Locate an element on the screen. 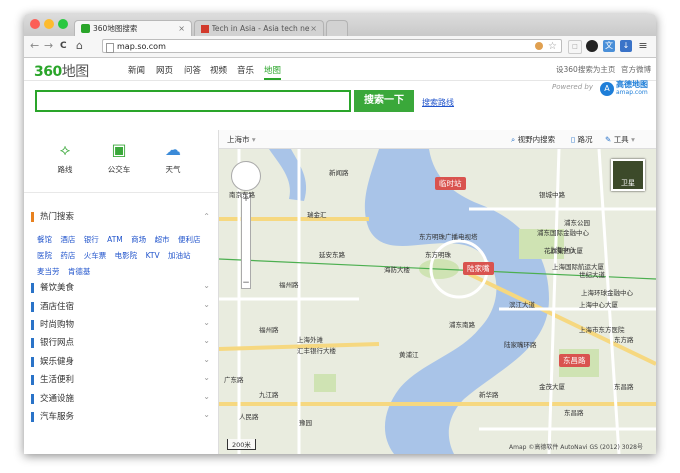  hot-link: 餐馆 is located at coordinates (44, 239).